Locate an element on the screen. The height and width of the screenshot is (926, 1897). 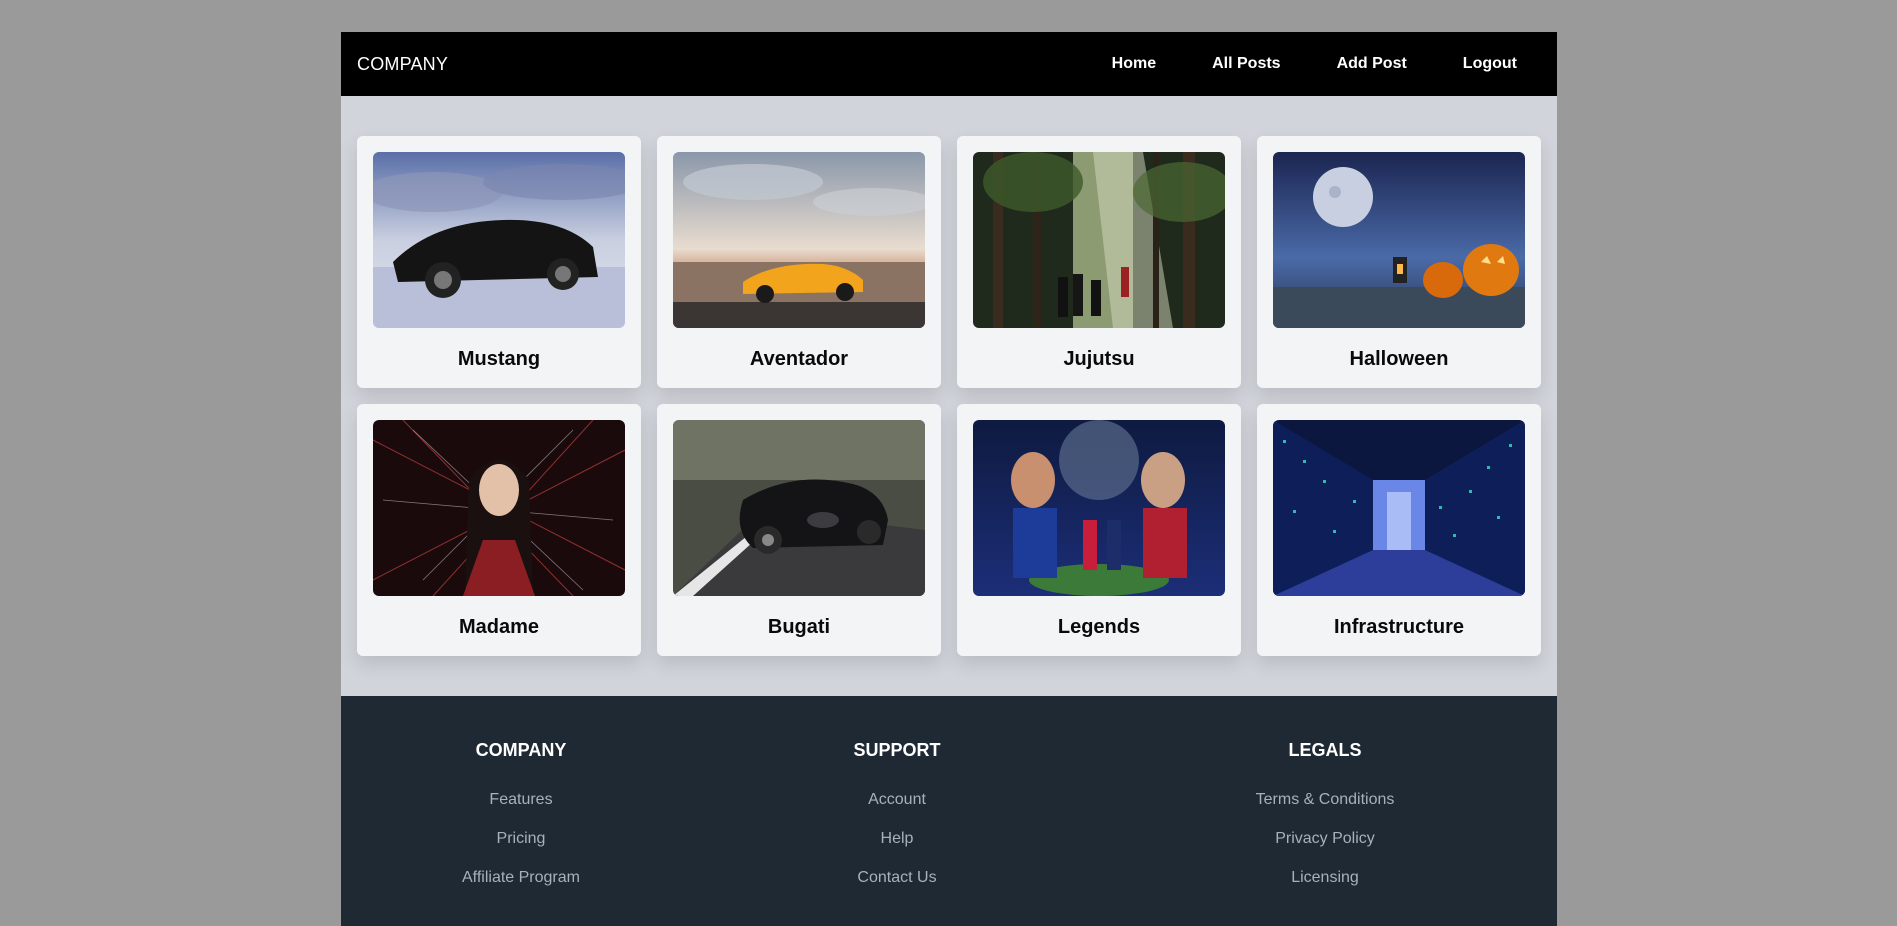
post-image-halloween is located at coordinates (1399, 240).